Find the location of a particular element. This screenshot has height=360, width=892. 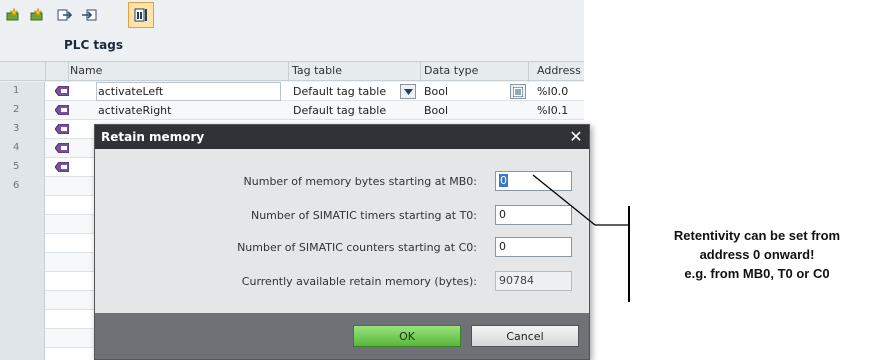

callout-line: e.g. from MB0, T0 or C0 is located at coordinates (757, 273).